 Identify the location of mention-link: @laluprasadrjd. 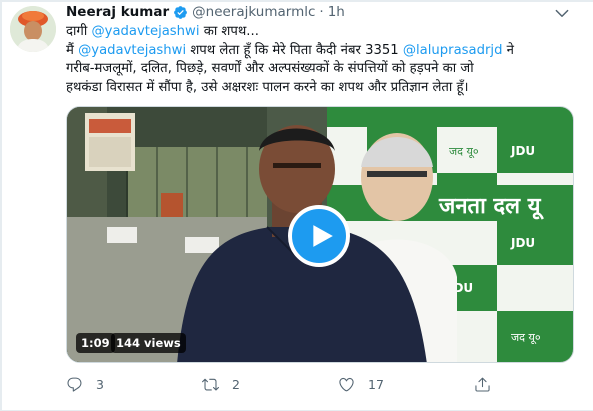
(453, 50).